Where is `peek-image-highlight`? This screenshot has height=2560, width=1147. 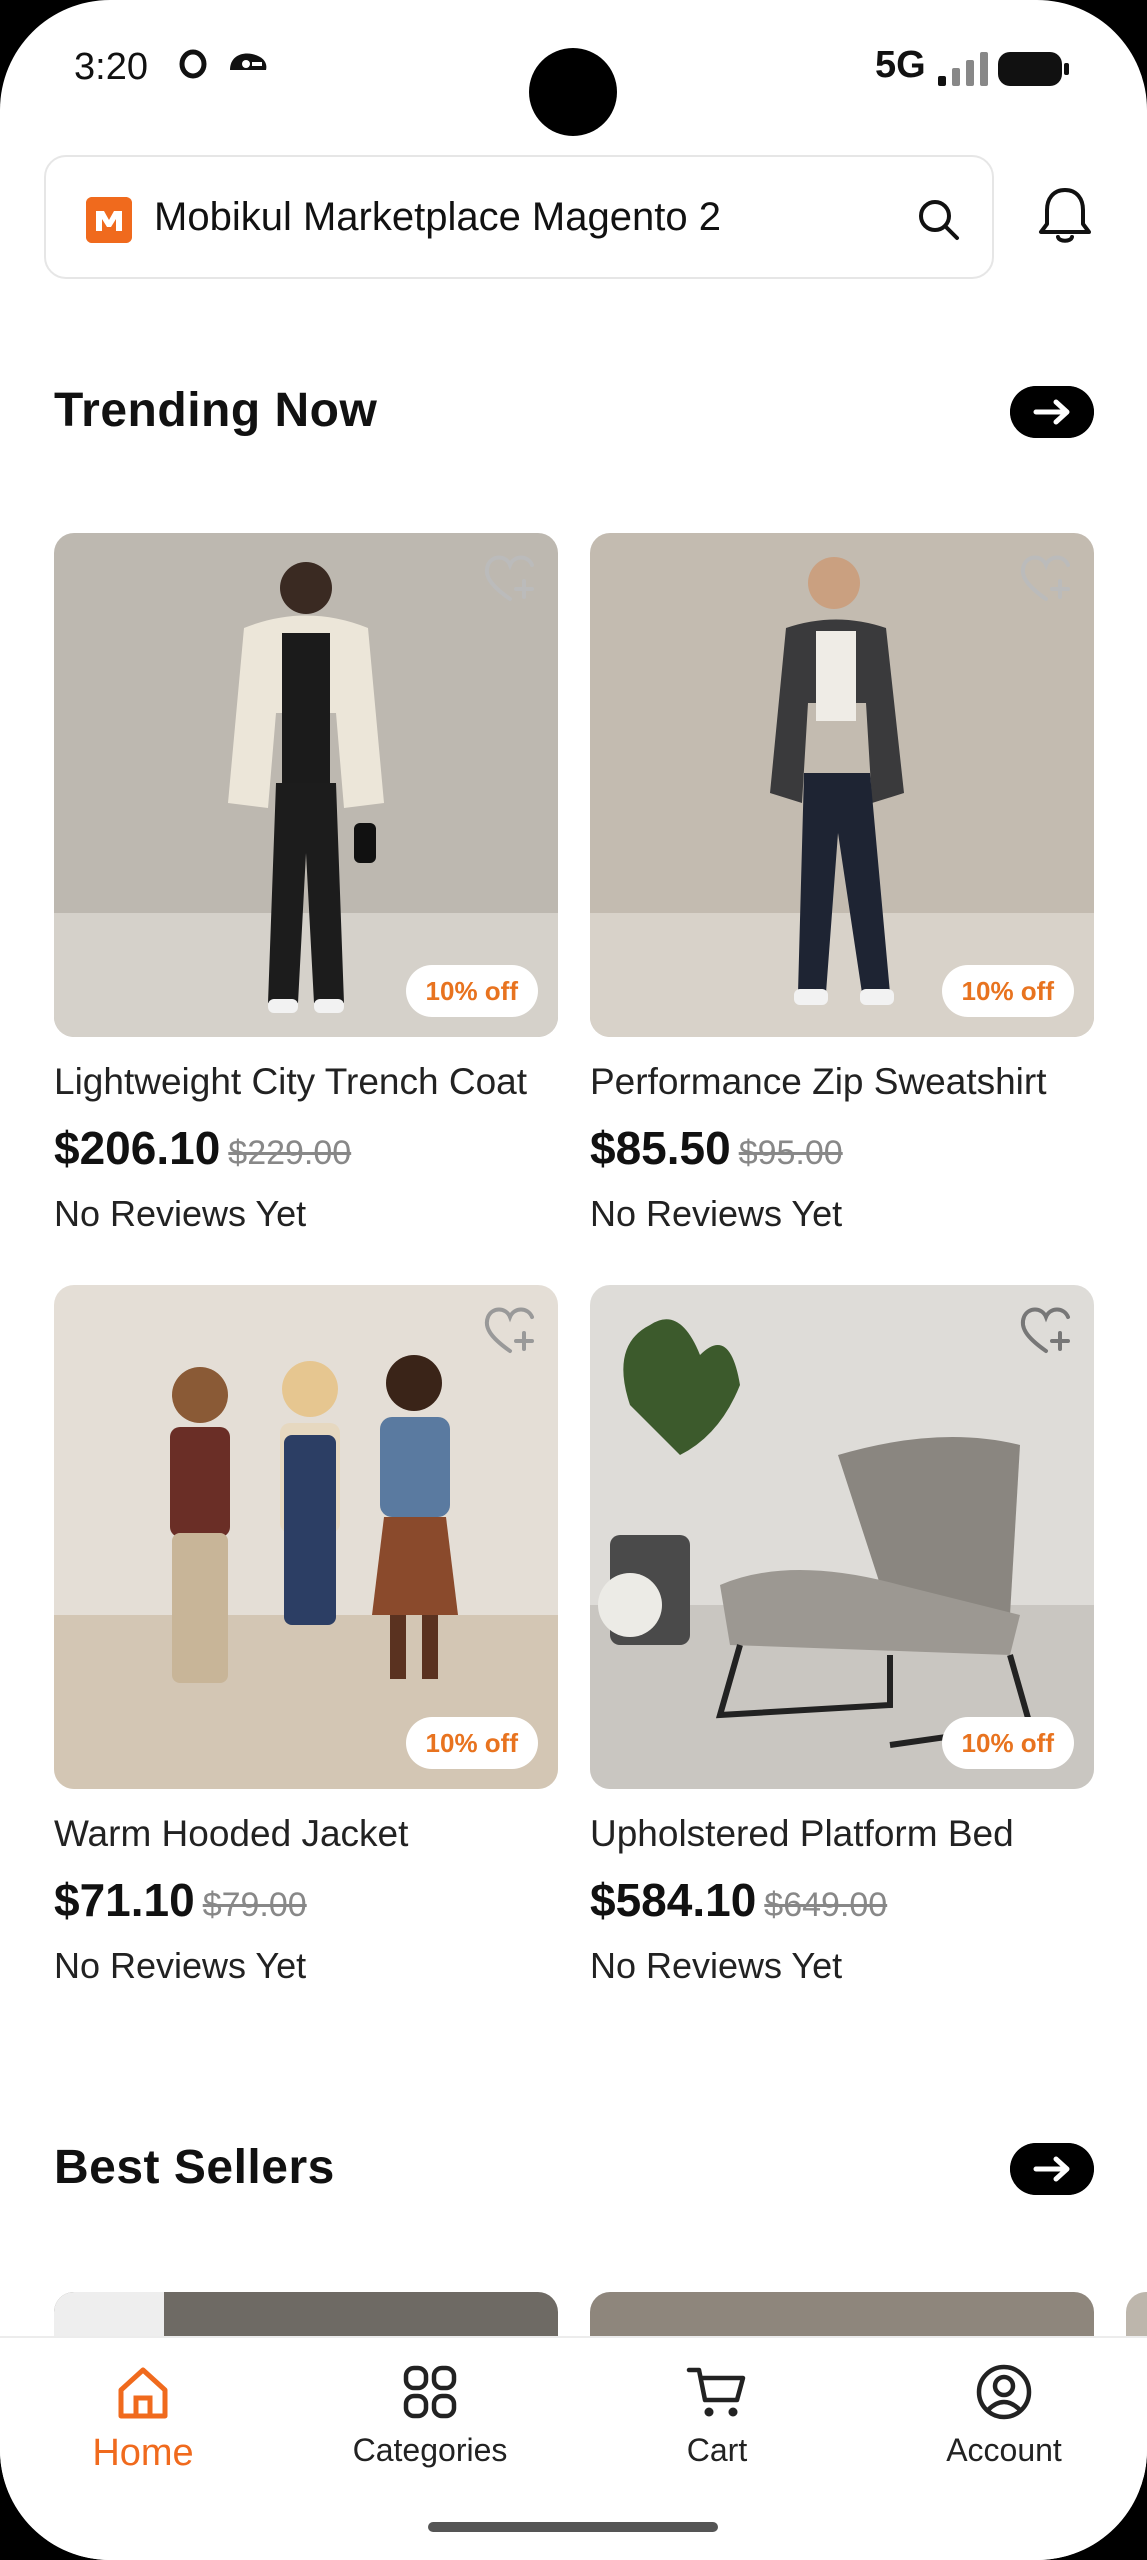
peek-image-highlight is located at coordinates (109, 2316).